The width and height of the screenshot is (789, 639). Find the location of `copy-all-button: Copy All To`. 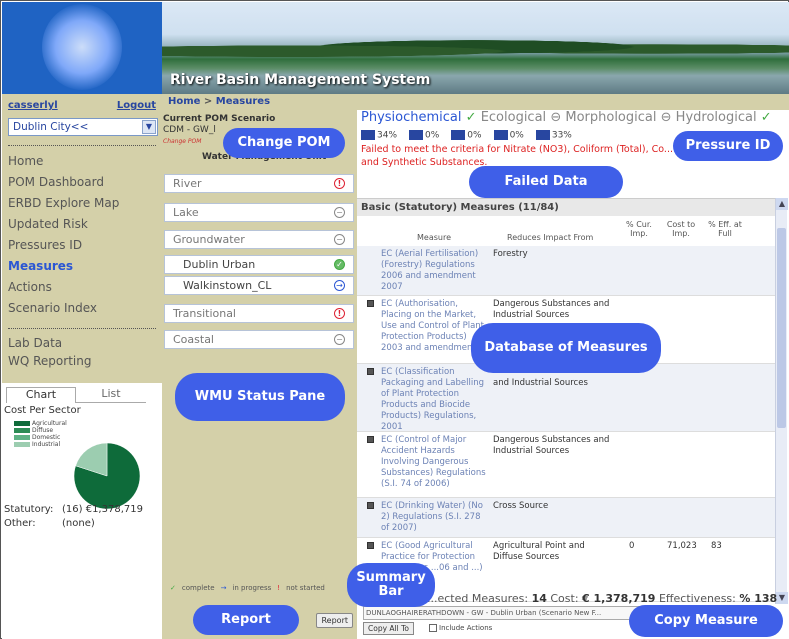

copy-all-button: Copy All To is located at coordinates (388, 628).